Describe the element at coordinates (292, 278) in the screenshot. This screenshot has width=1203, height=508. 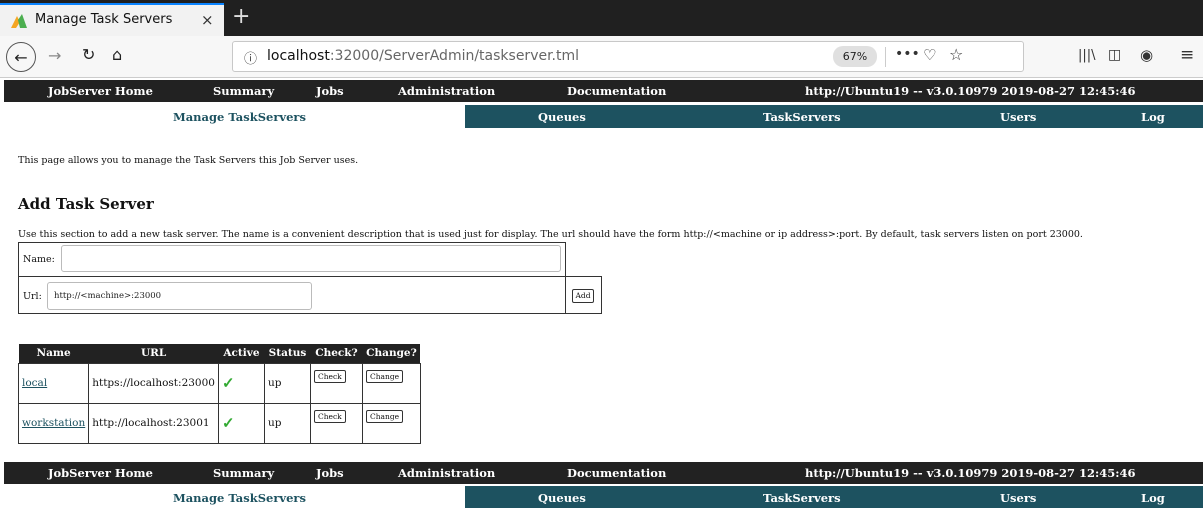
I see `add-server-form: Name: Url: http://<machine>:23000` at that location.